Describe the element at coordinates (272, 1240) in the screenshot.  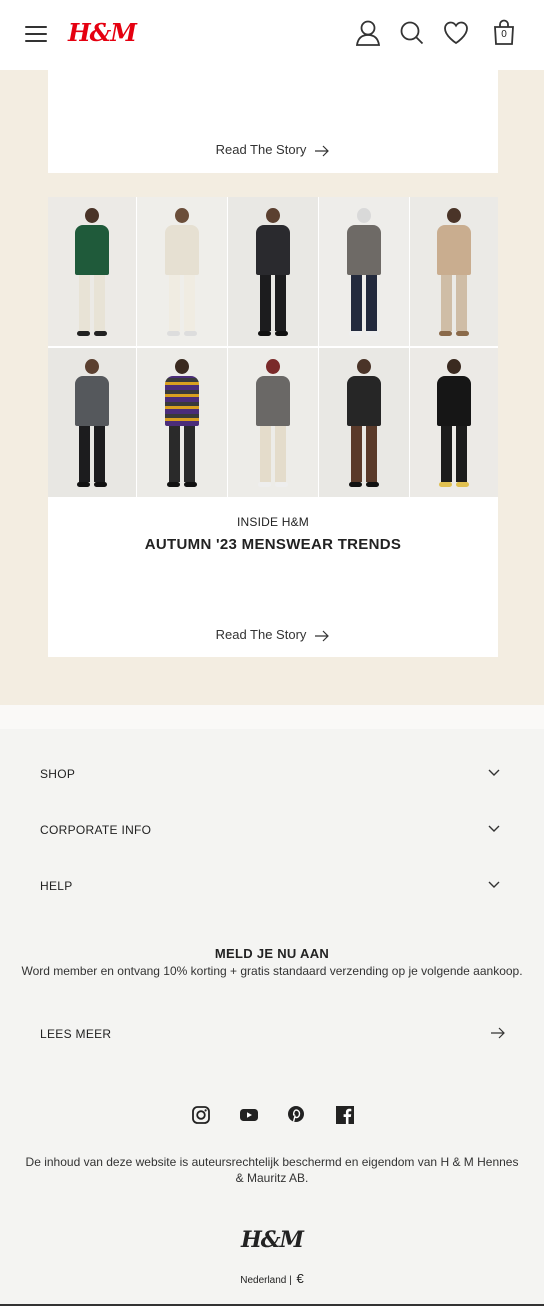
I see `footer-hm-logo: H&M` at that location.